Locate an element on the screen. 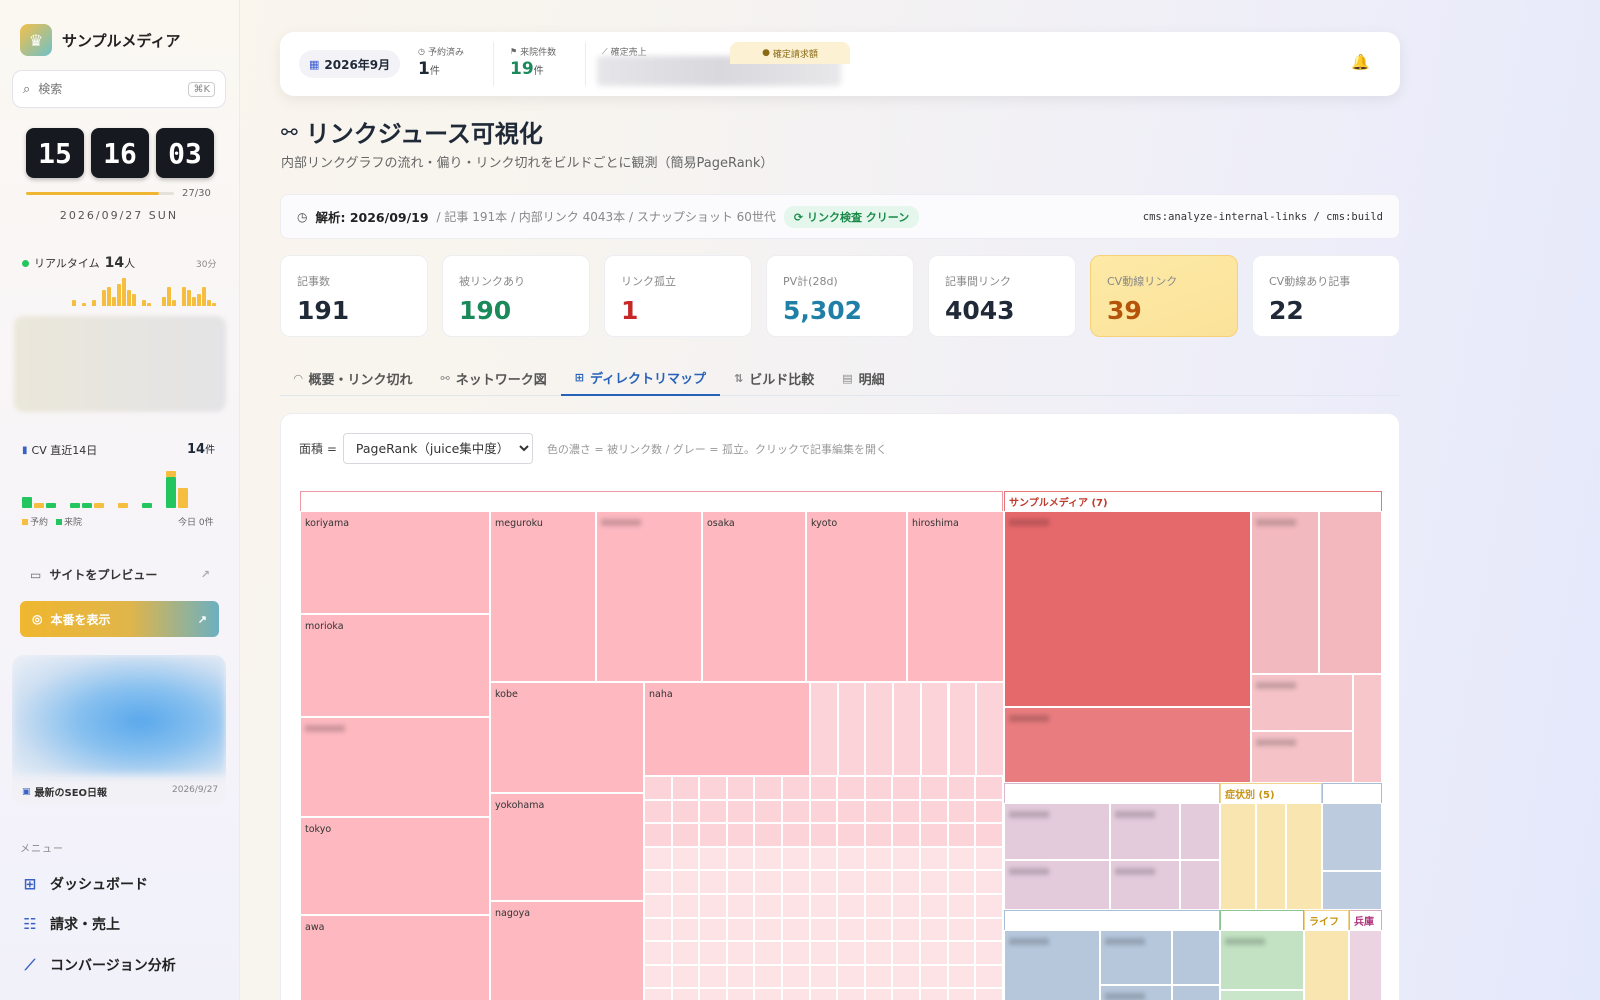 This screenshot has height=1000, width=1600. treemap-cell: awa is located at coordinates (395, 957).